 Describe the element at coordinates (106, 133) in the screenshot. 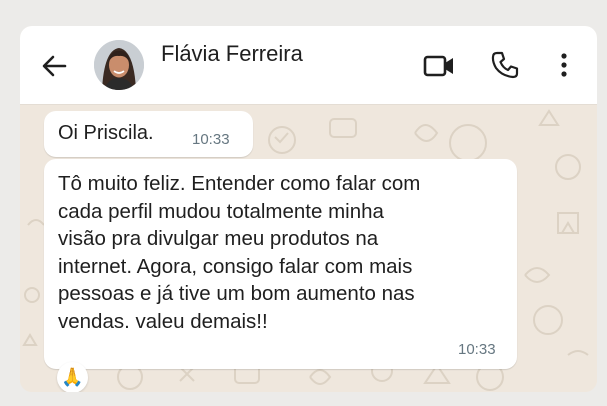

I see `message-text: Oi Priscila.` at that location.